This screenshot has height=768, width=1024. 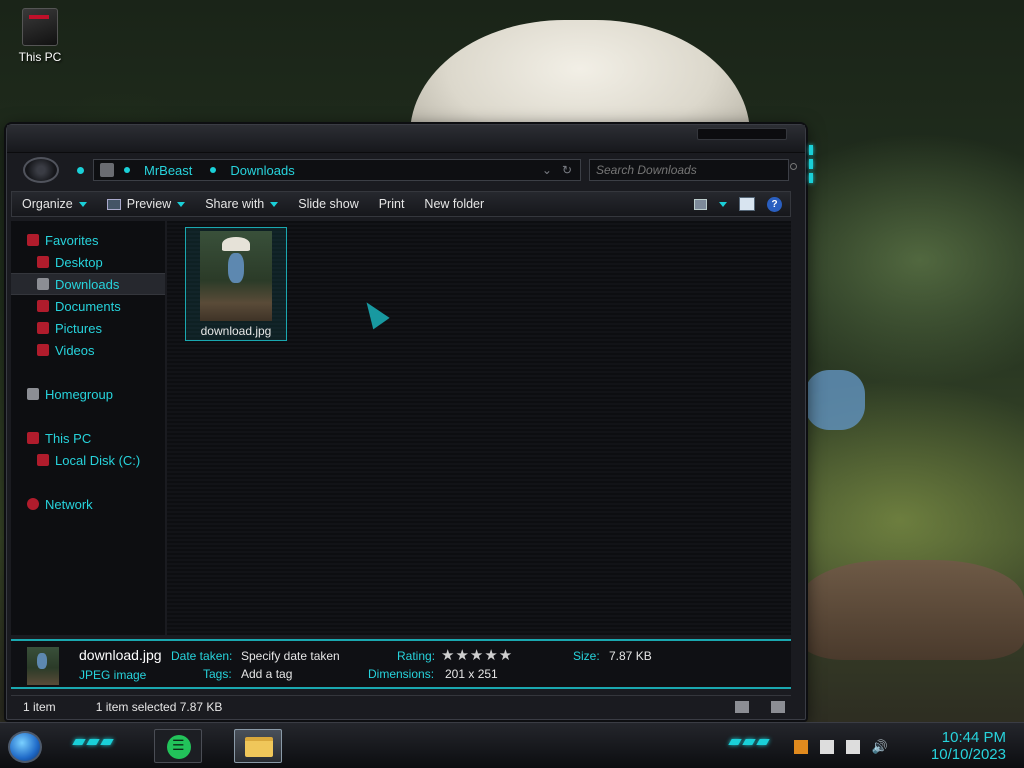 I want to click on sidebar-item-videos: Videos, so click(x=88, y=350).